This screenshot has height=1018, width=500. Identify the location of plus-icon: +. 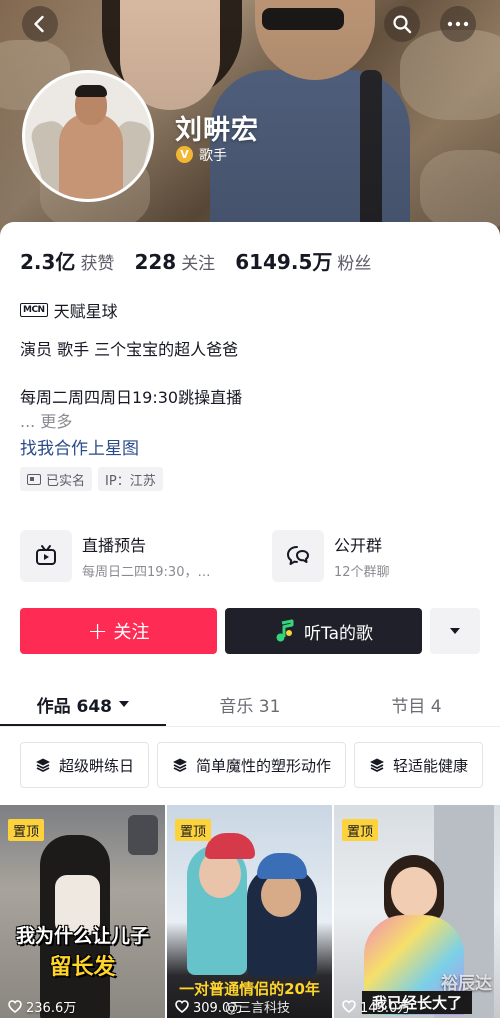
(97, 631).